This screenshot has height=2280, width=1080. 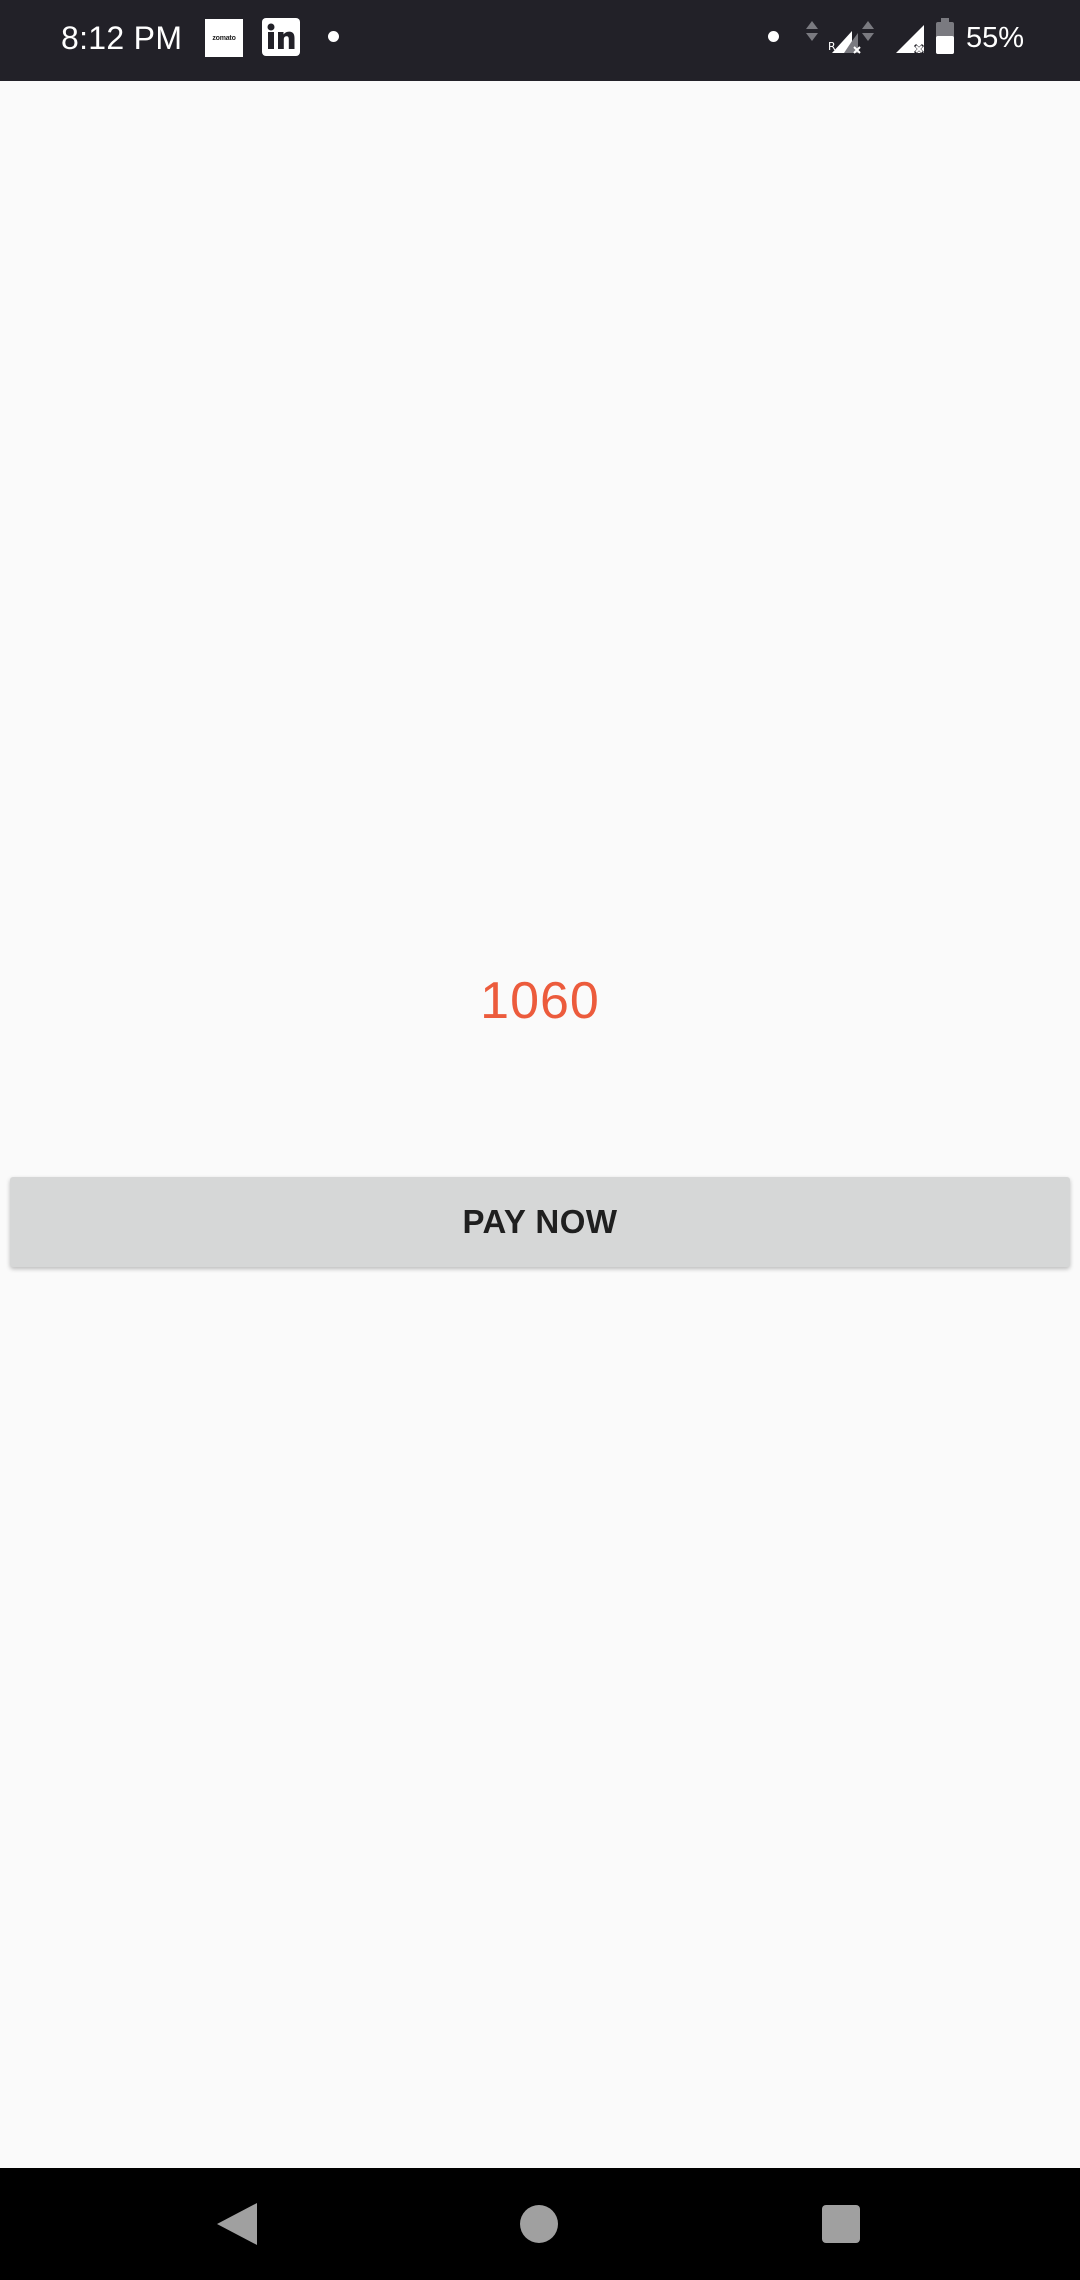 I want to click on back-icon, so click(x=238, y=2224).